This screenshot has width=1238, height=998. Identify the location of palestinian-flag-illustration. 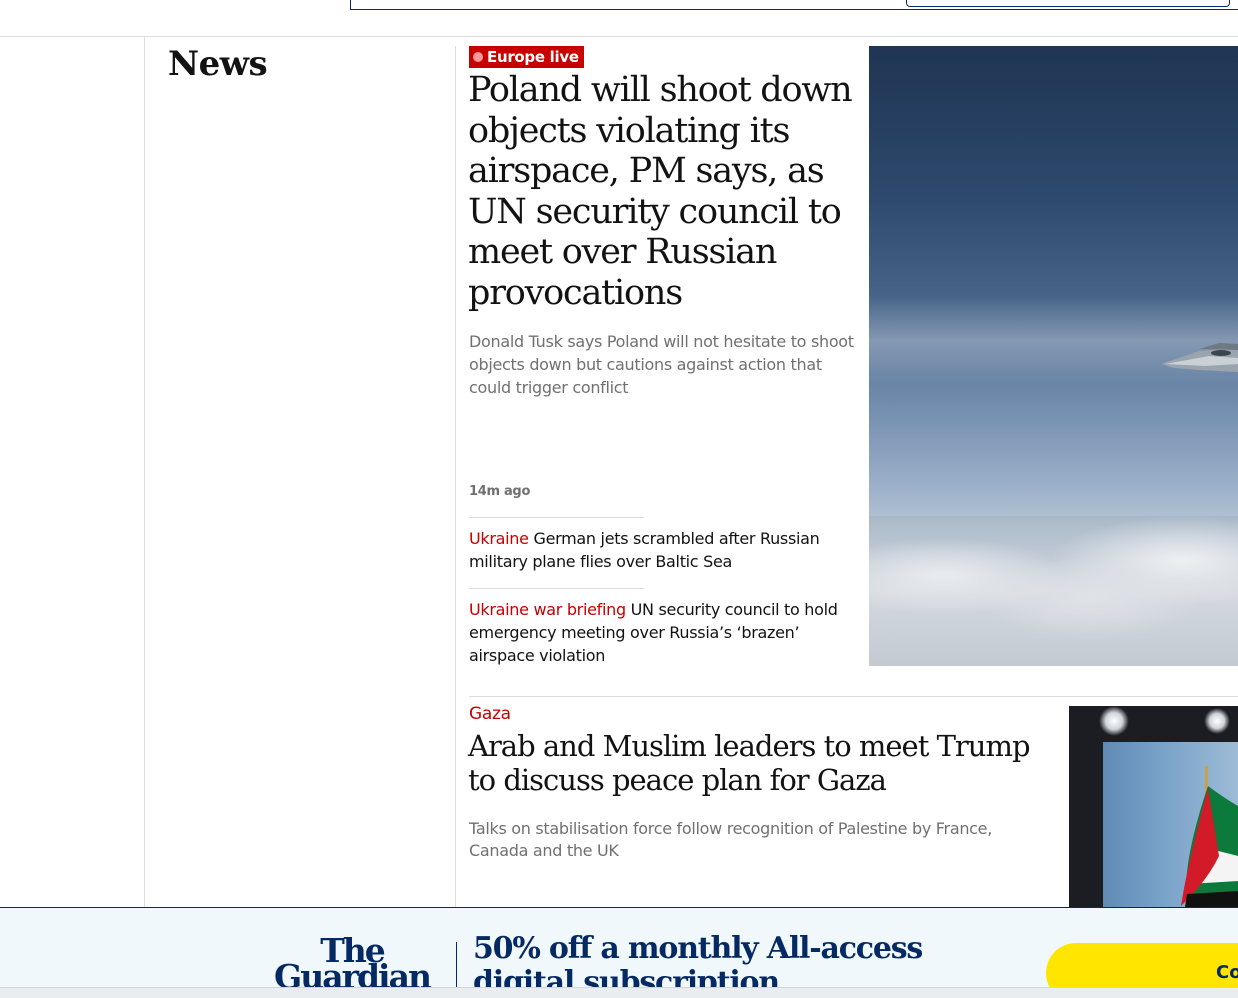
(1209, 836).